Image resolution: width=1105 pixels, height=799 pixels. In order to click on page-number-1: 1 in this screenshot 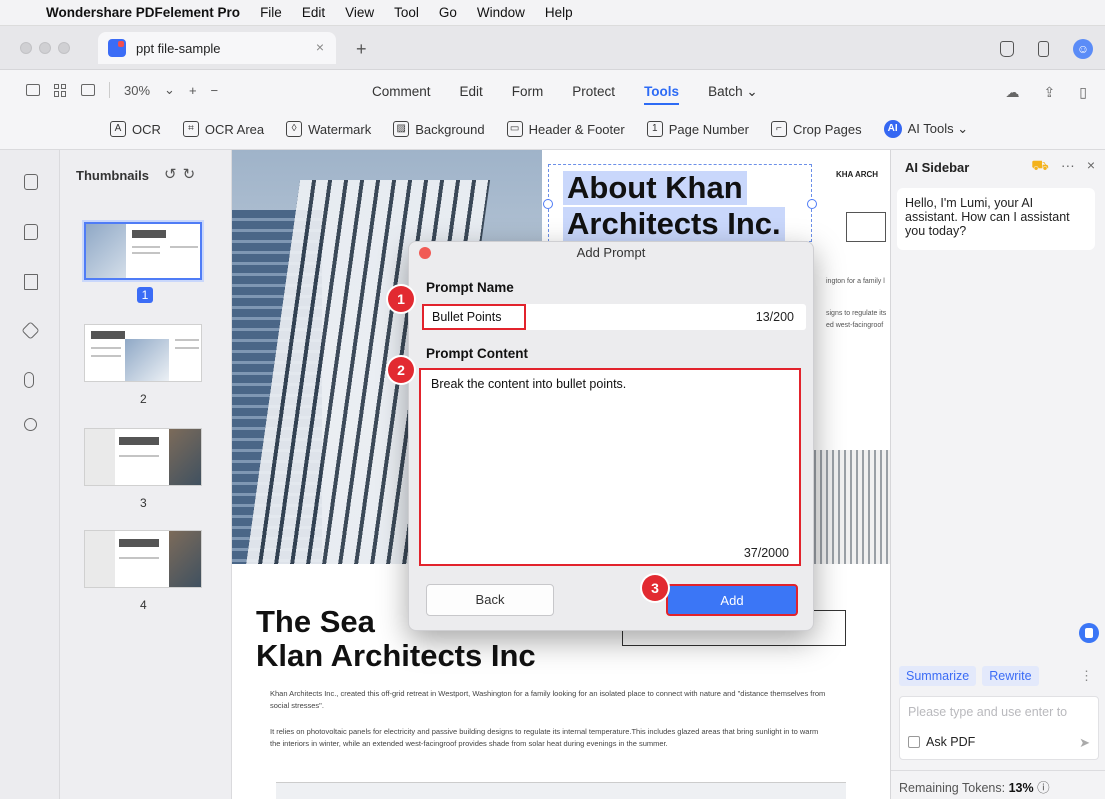, I will do `click(145, 295)`.